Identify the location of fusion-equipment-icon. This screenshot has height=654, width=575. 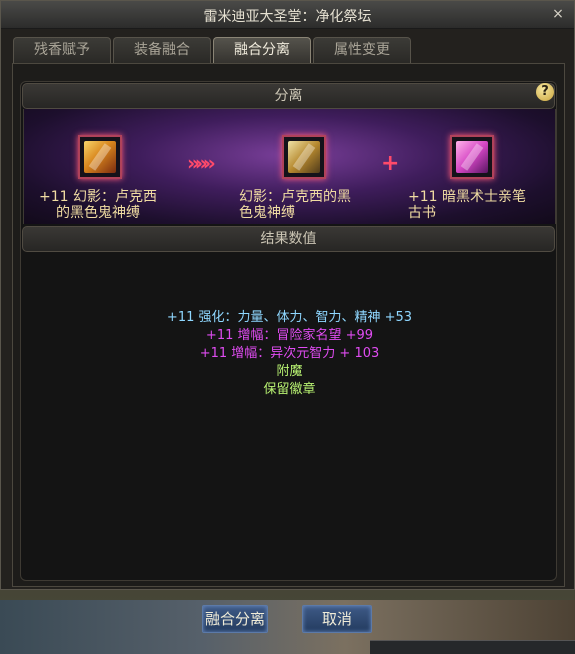
(100, 157).